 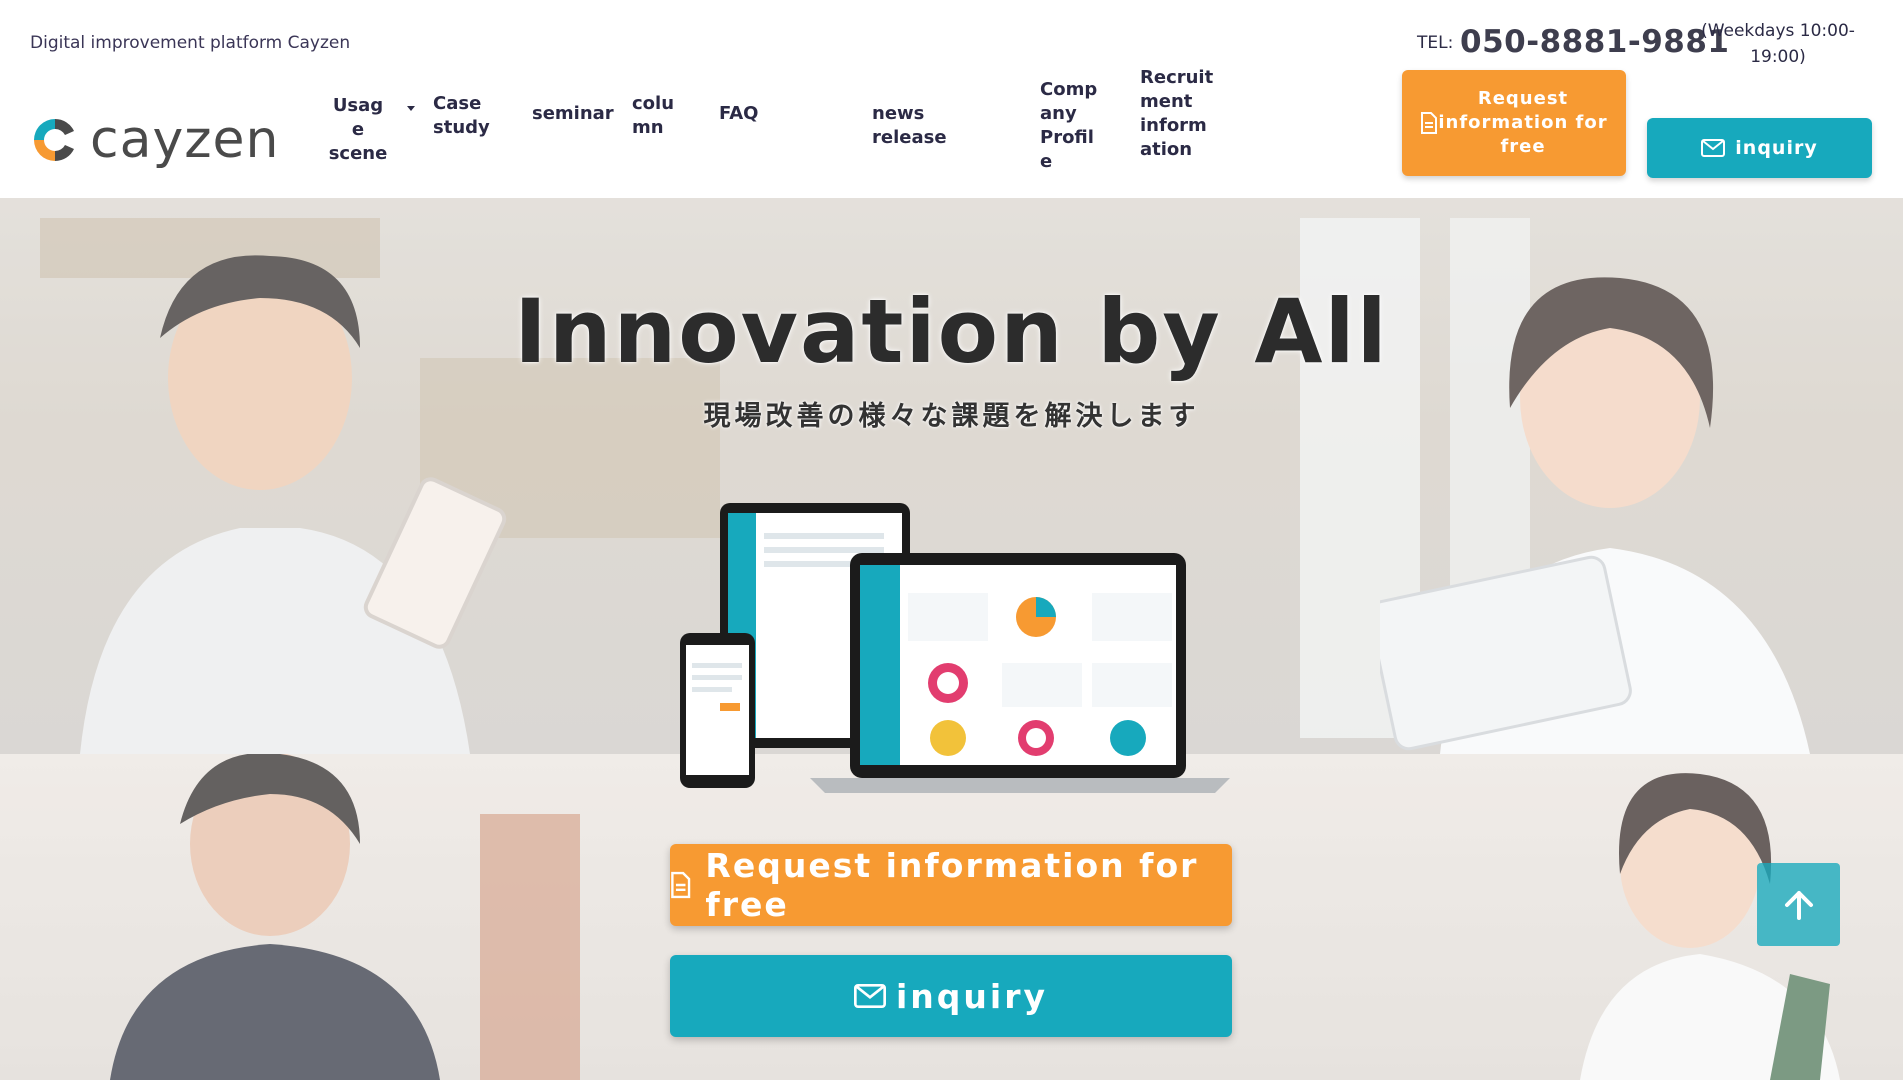 I want to click on scroll-to-top-button, so click(x=1798, y=904).